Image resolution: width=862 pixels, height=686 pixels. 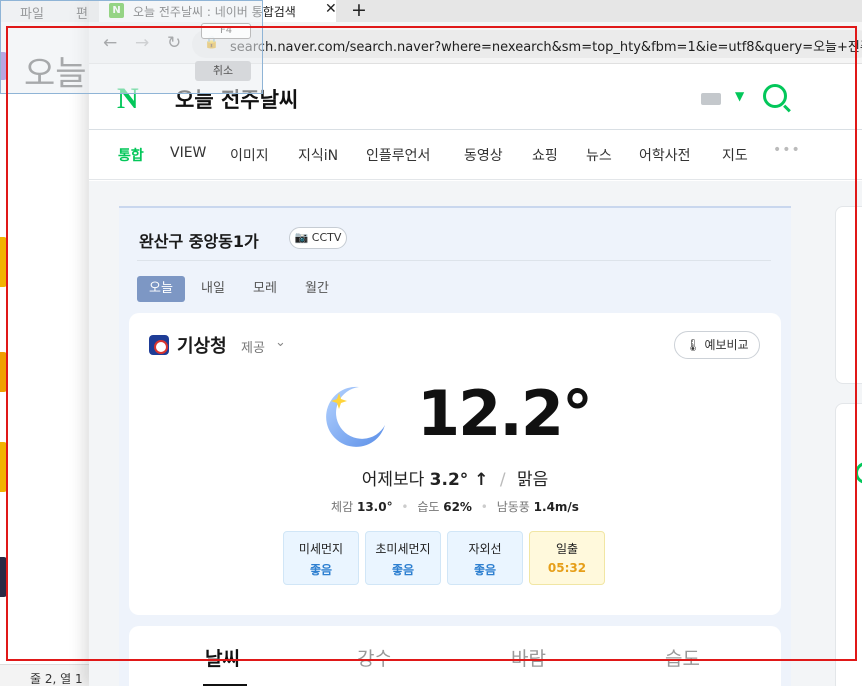 I want to click on cctv-label: CCTV, so click(x=326, y=237).